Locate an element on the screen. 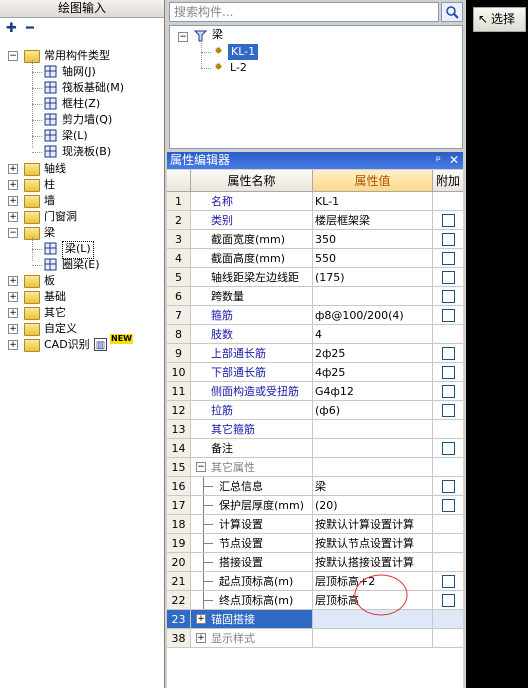  property-row: 10 下部通长筋 4ф25 is located at coordinates (315, 372).